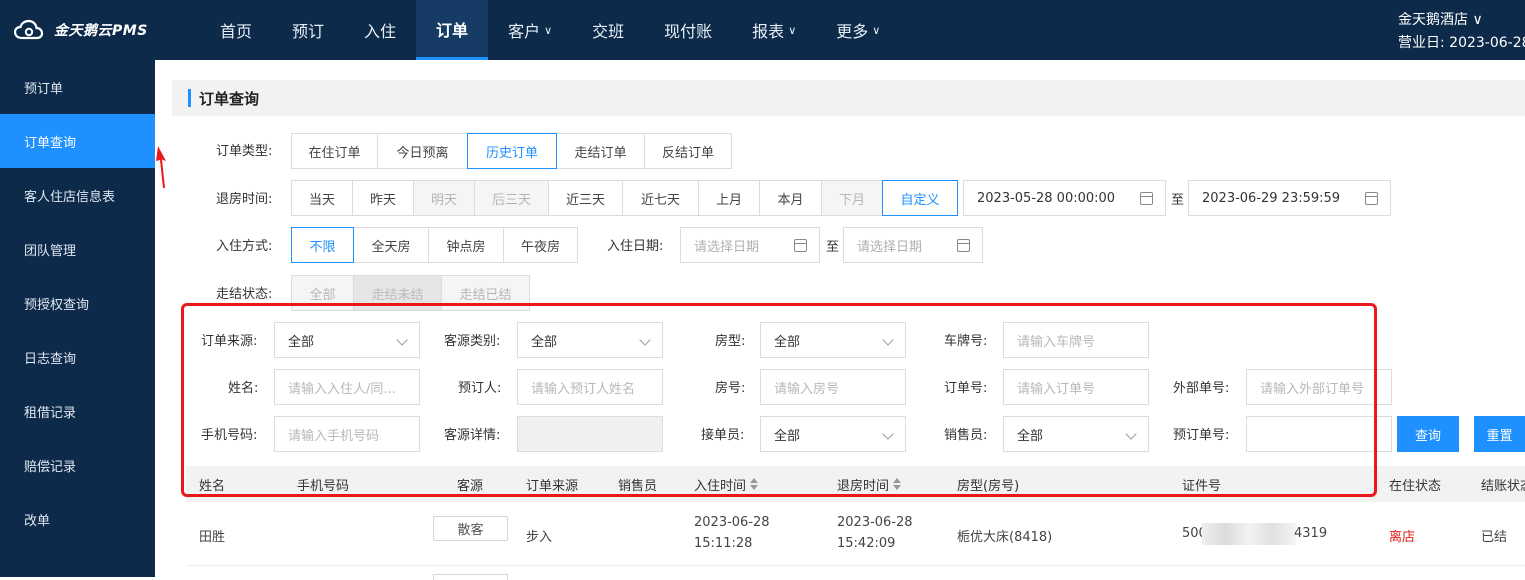  What do you see at coordinates (750, 245) in the screenshot?
I see `checkin-start-date: 请选择日期` at bounding box center [750, 245].